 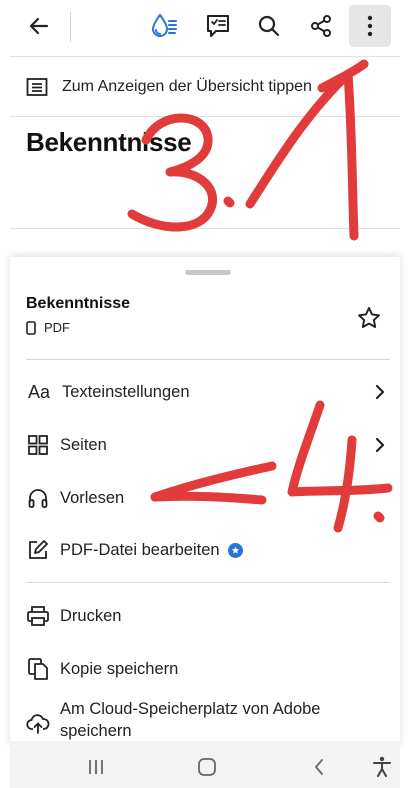 What do you see at coordinates (211, 445) in the screenshot?
I see `menu-item-pages: Seiten` at bounding box center [211, 445].